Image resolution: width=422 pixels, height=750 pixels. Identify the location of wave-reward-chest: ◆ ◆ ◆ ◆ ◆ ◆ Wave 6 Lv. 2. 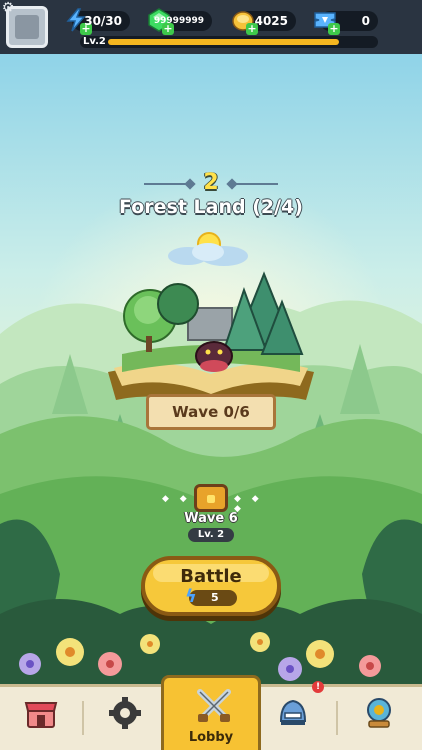
(211, 514).